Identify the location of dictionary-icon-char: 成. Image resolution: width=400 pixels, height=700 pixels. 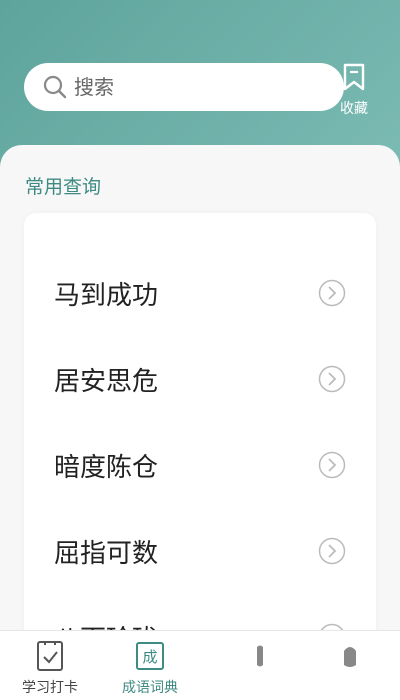
(149, 657).